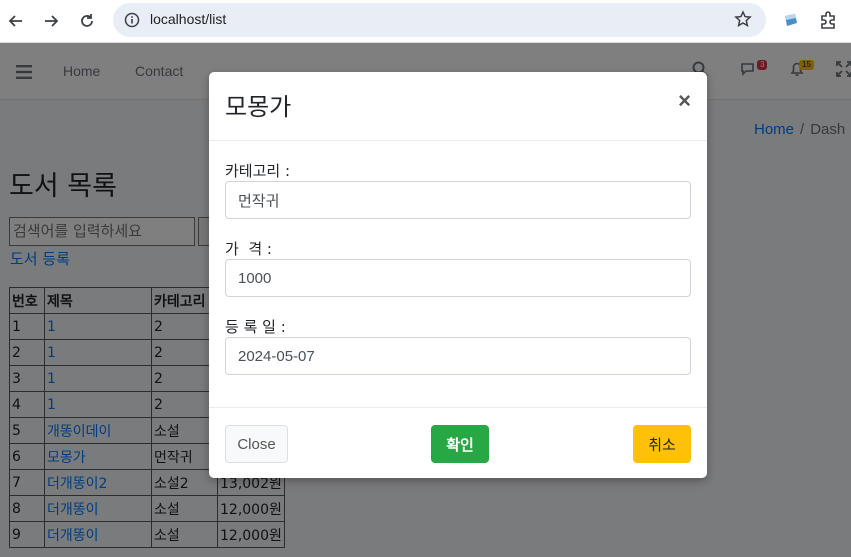  What do you see at coordinates (458, 278) in the screenshot?
I see `price-input: 1000` at bounding box center [458, 278].